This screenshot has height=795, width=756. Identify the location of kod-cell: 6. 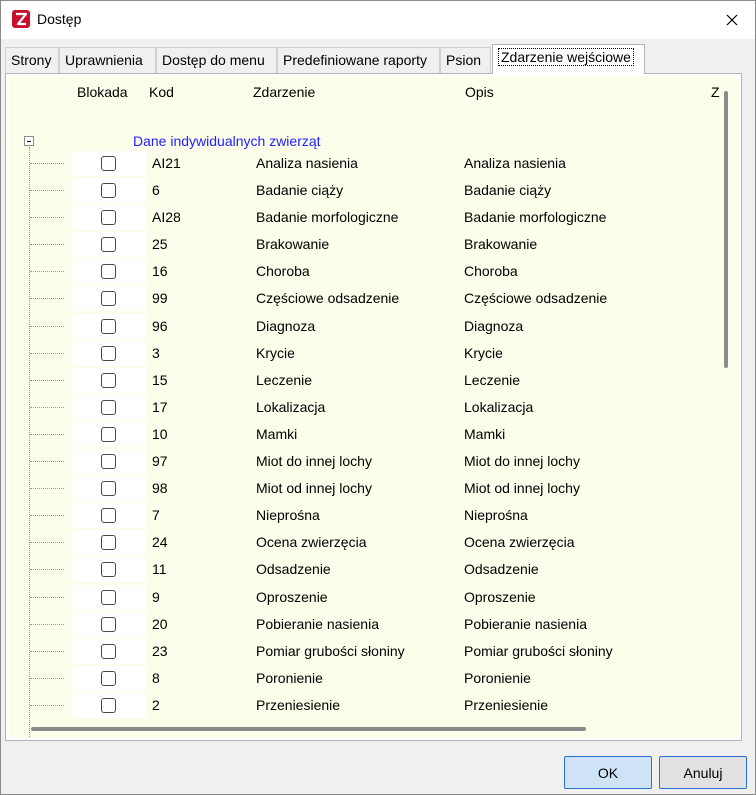
(156, 190).